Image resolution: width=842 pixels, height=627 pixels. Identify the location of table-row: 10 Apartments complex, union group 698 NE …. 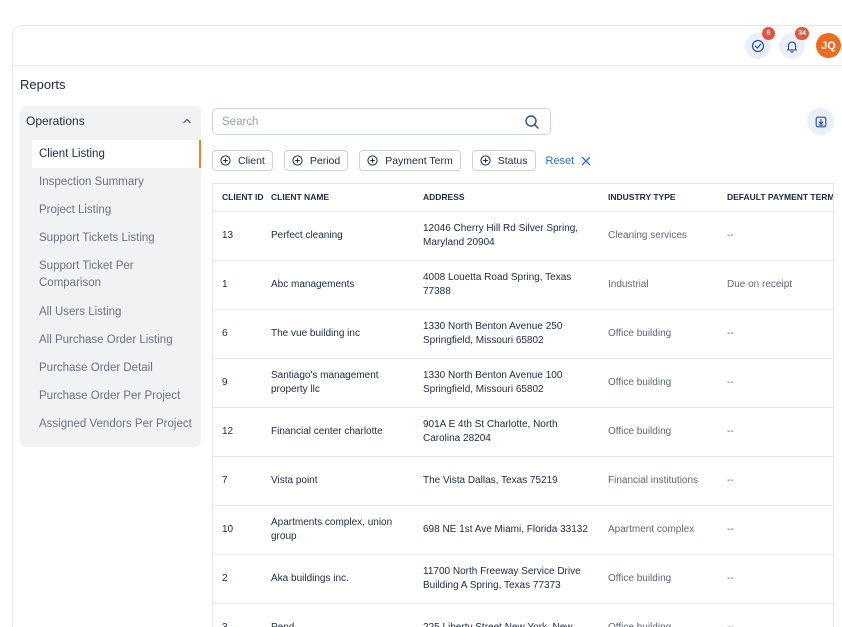
(523, 530).